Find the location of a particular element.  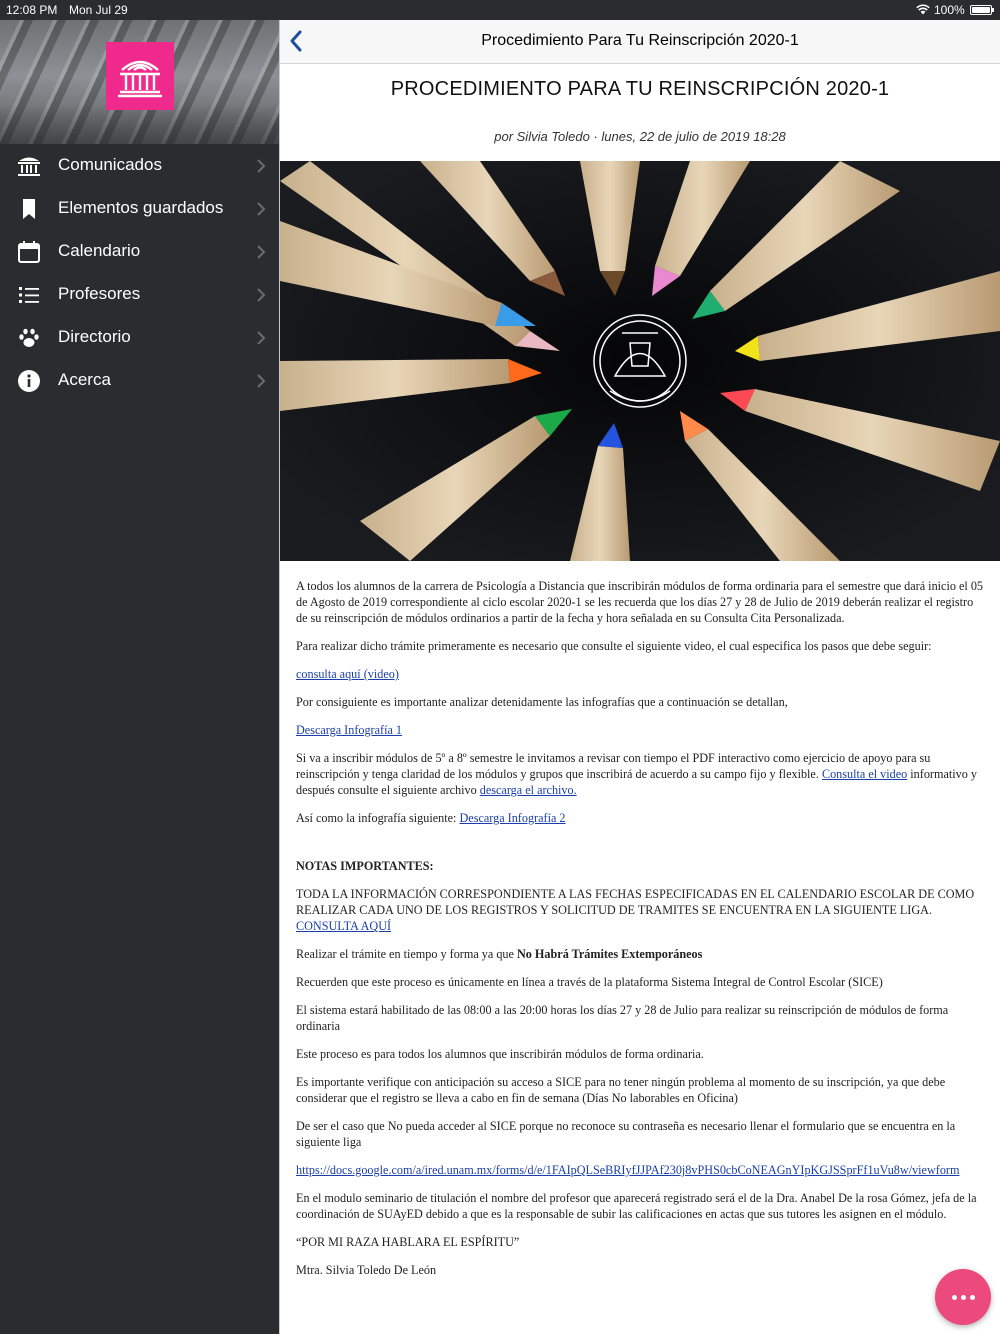

consulta-aqui-link: CONSULTA AQUÍ is located at coordinates (343, 926).